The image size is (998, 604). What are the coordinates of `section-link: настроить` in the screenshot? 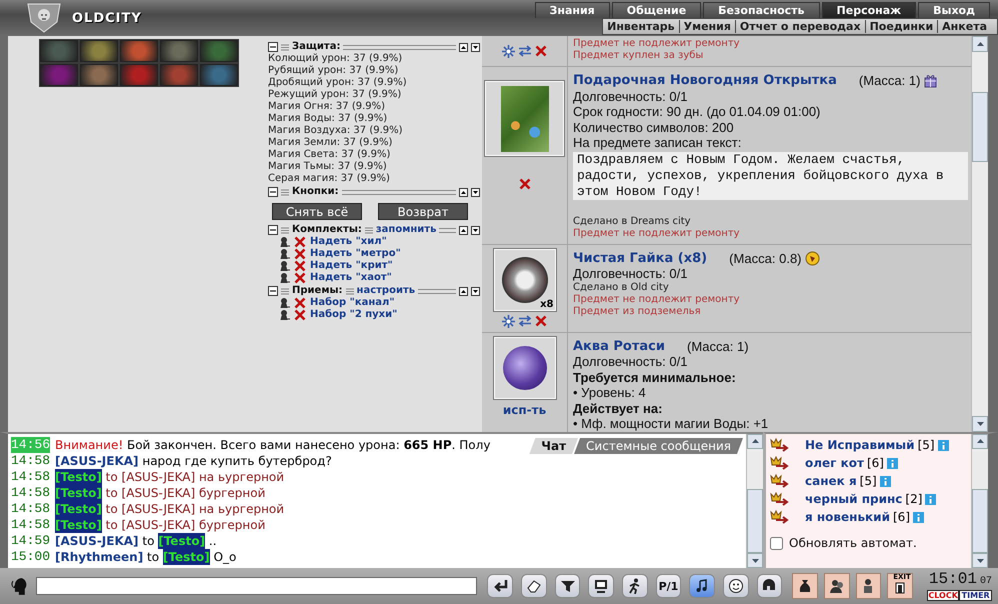 It's located at (386, 291).